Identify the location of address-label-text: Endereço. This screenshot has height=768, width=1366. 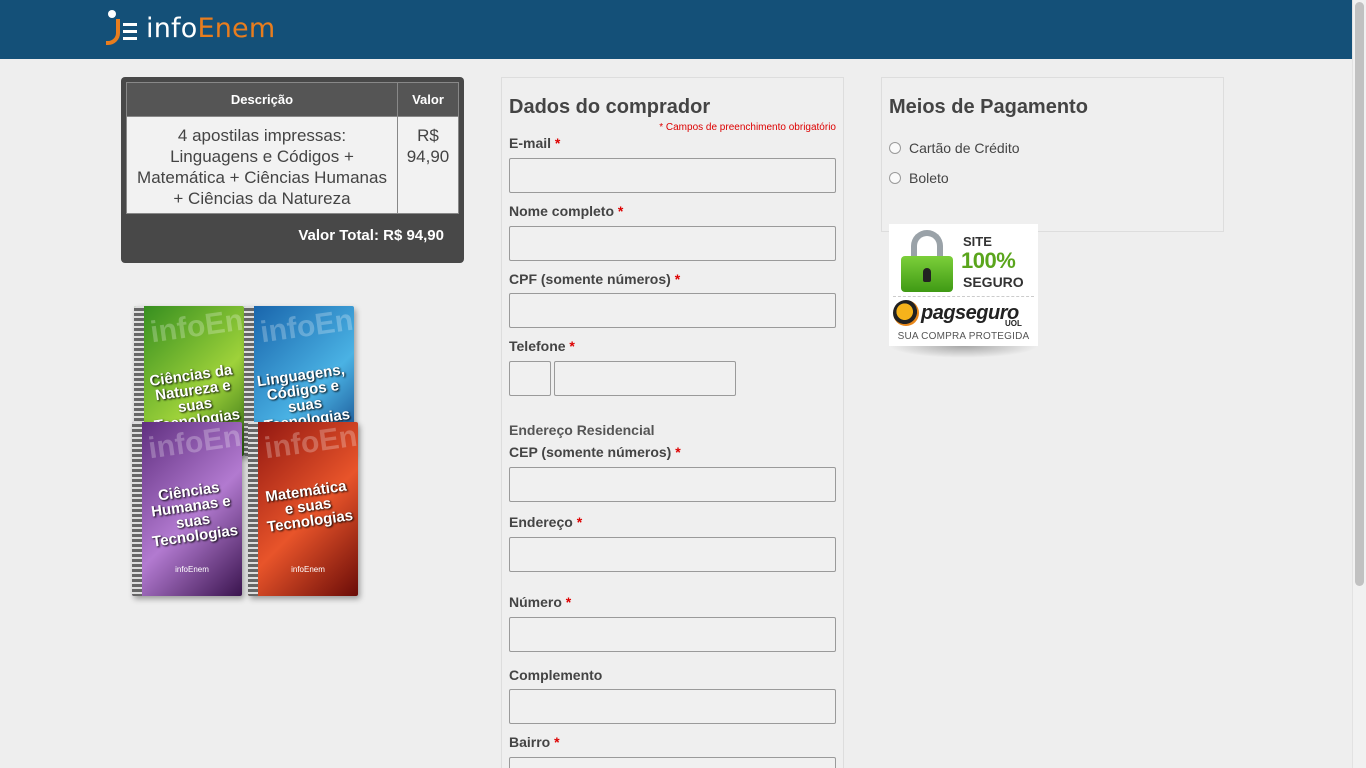
(541, 522).